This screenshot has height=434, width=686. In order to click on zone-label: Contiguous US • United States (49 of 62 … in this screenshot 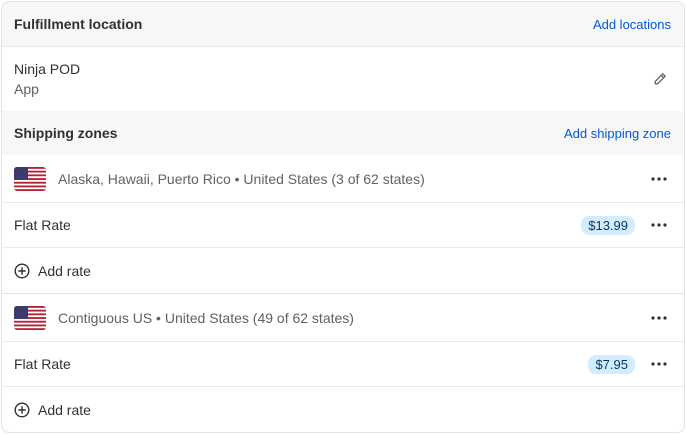, I will do `click(206, 317)`.